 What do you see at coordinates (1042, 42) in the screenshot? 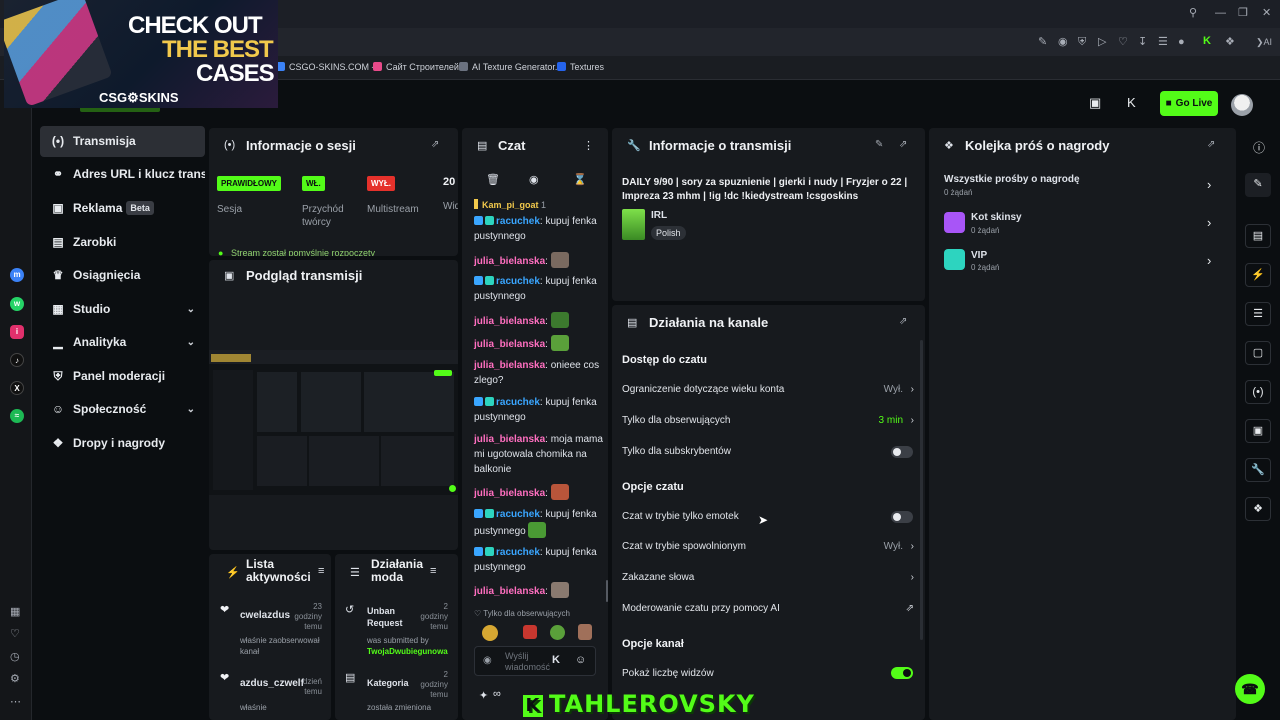
I see `edit-icon: ✎` at bounding box center [1042, 42].